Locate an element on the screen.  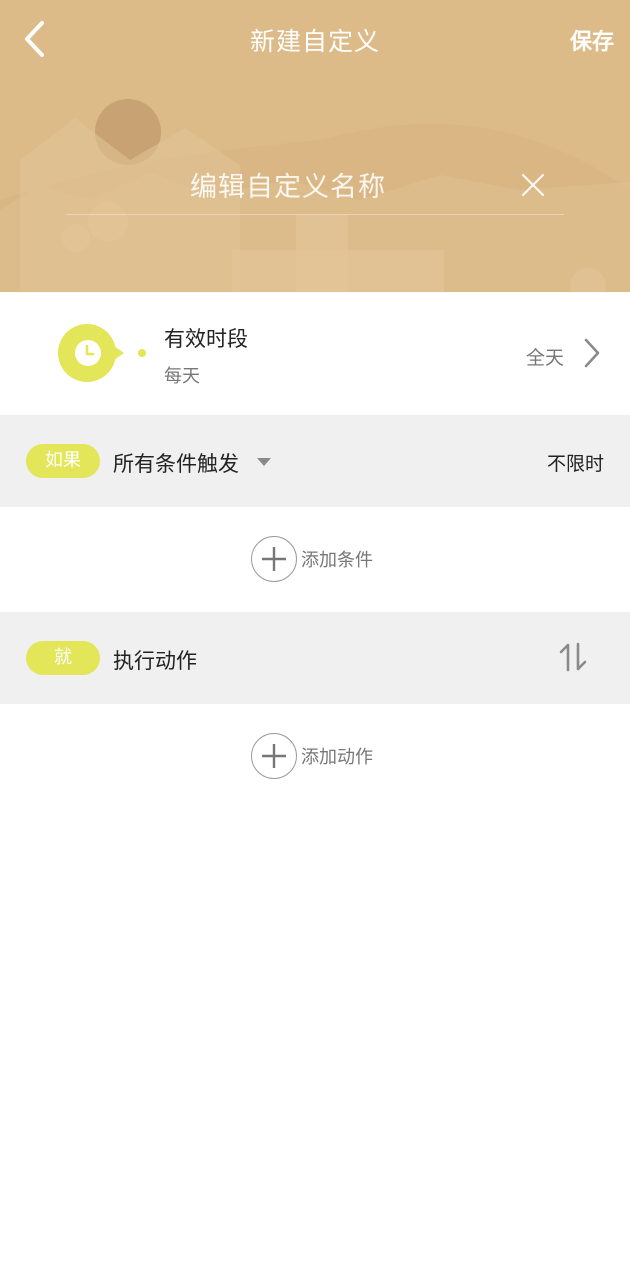
if-badge: 如果 is located at coordinates (63, 461).